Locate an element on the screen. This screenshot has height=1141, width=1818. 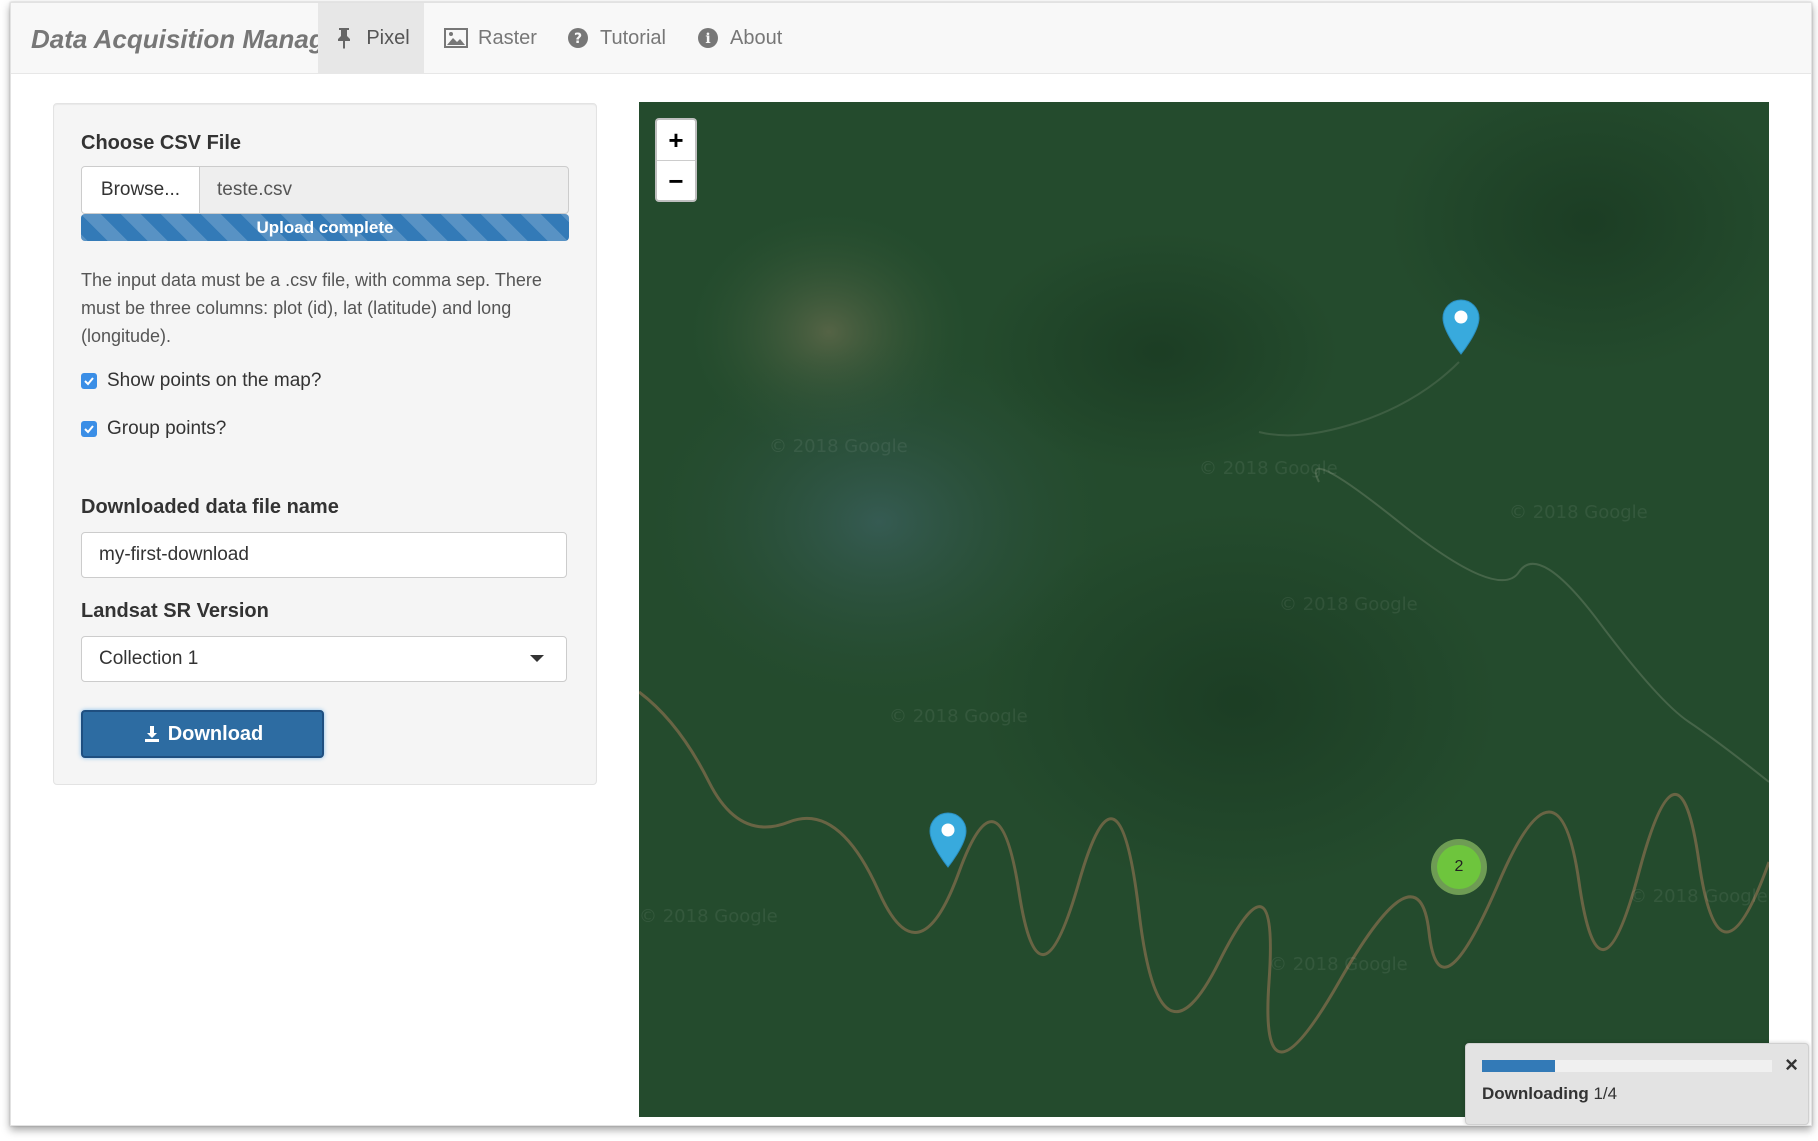
zoom-control: + − is located at coordinates (676, 160).